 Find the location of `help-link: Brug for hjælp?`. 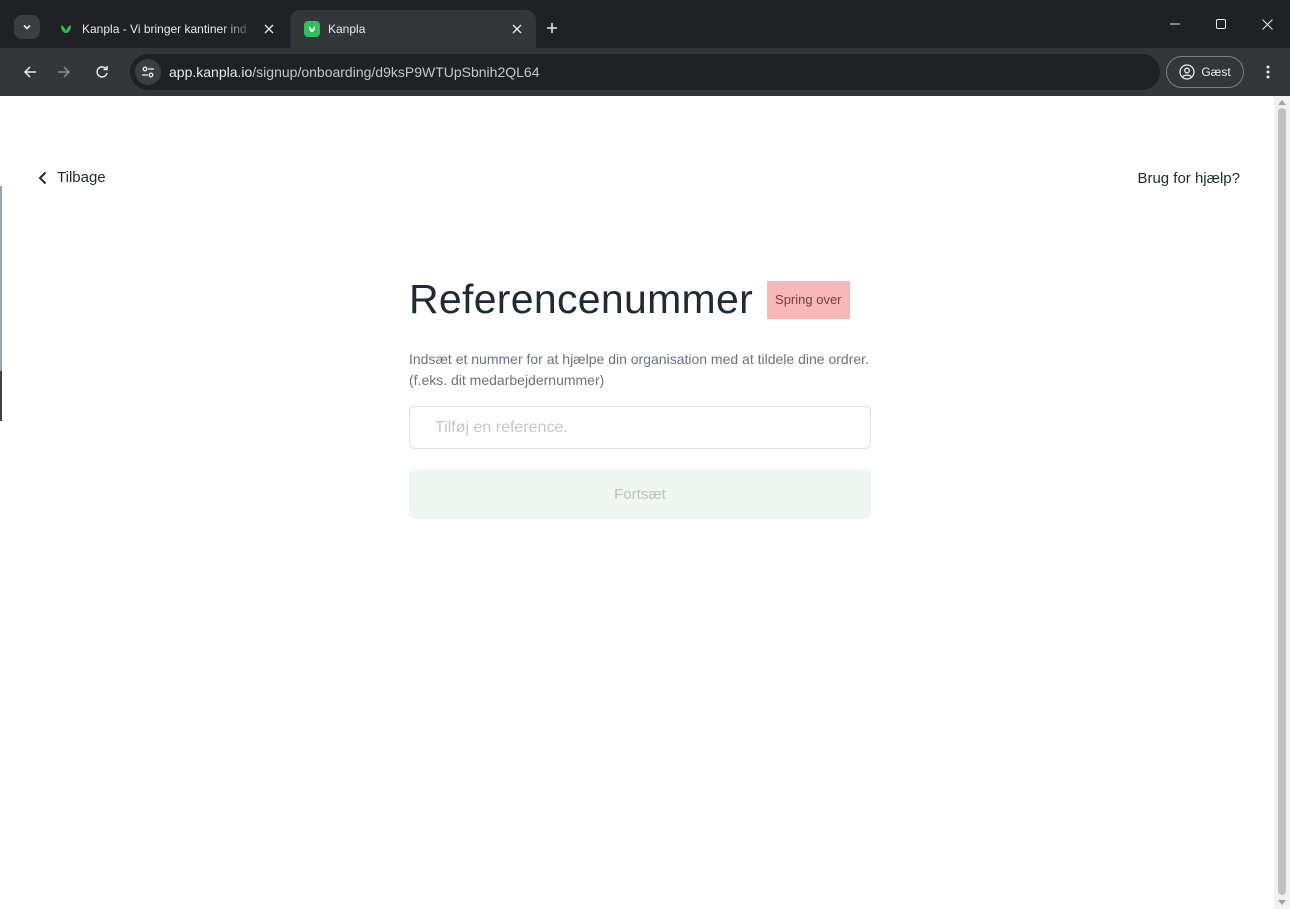

help-link: Brug for hjælp? is located at coordinates (1188, 178).